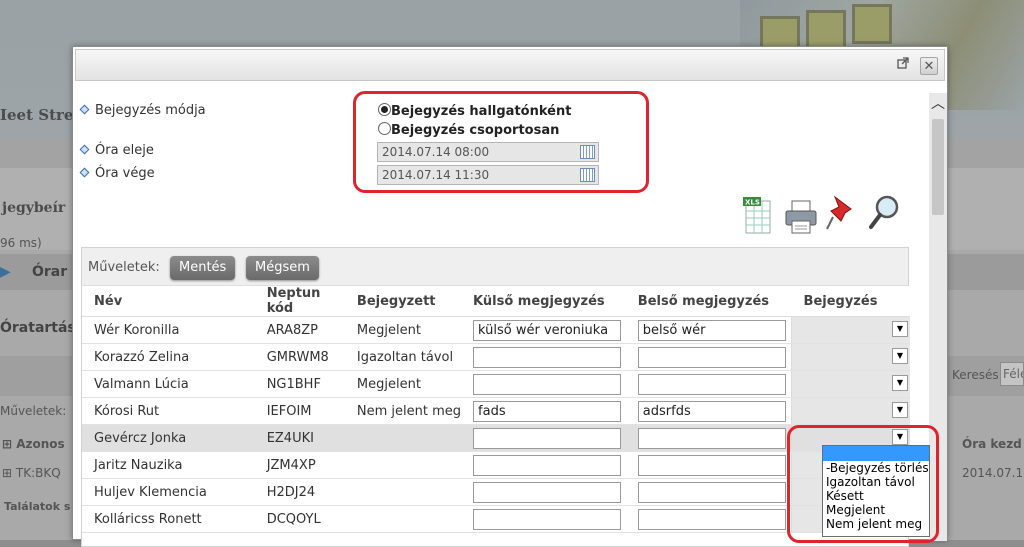 The width and height of the screenshot is (1024, 547). I want to click on col-external-note: Külső megjegyzés, so click(543, 301).